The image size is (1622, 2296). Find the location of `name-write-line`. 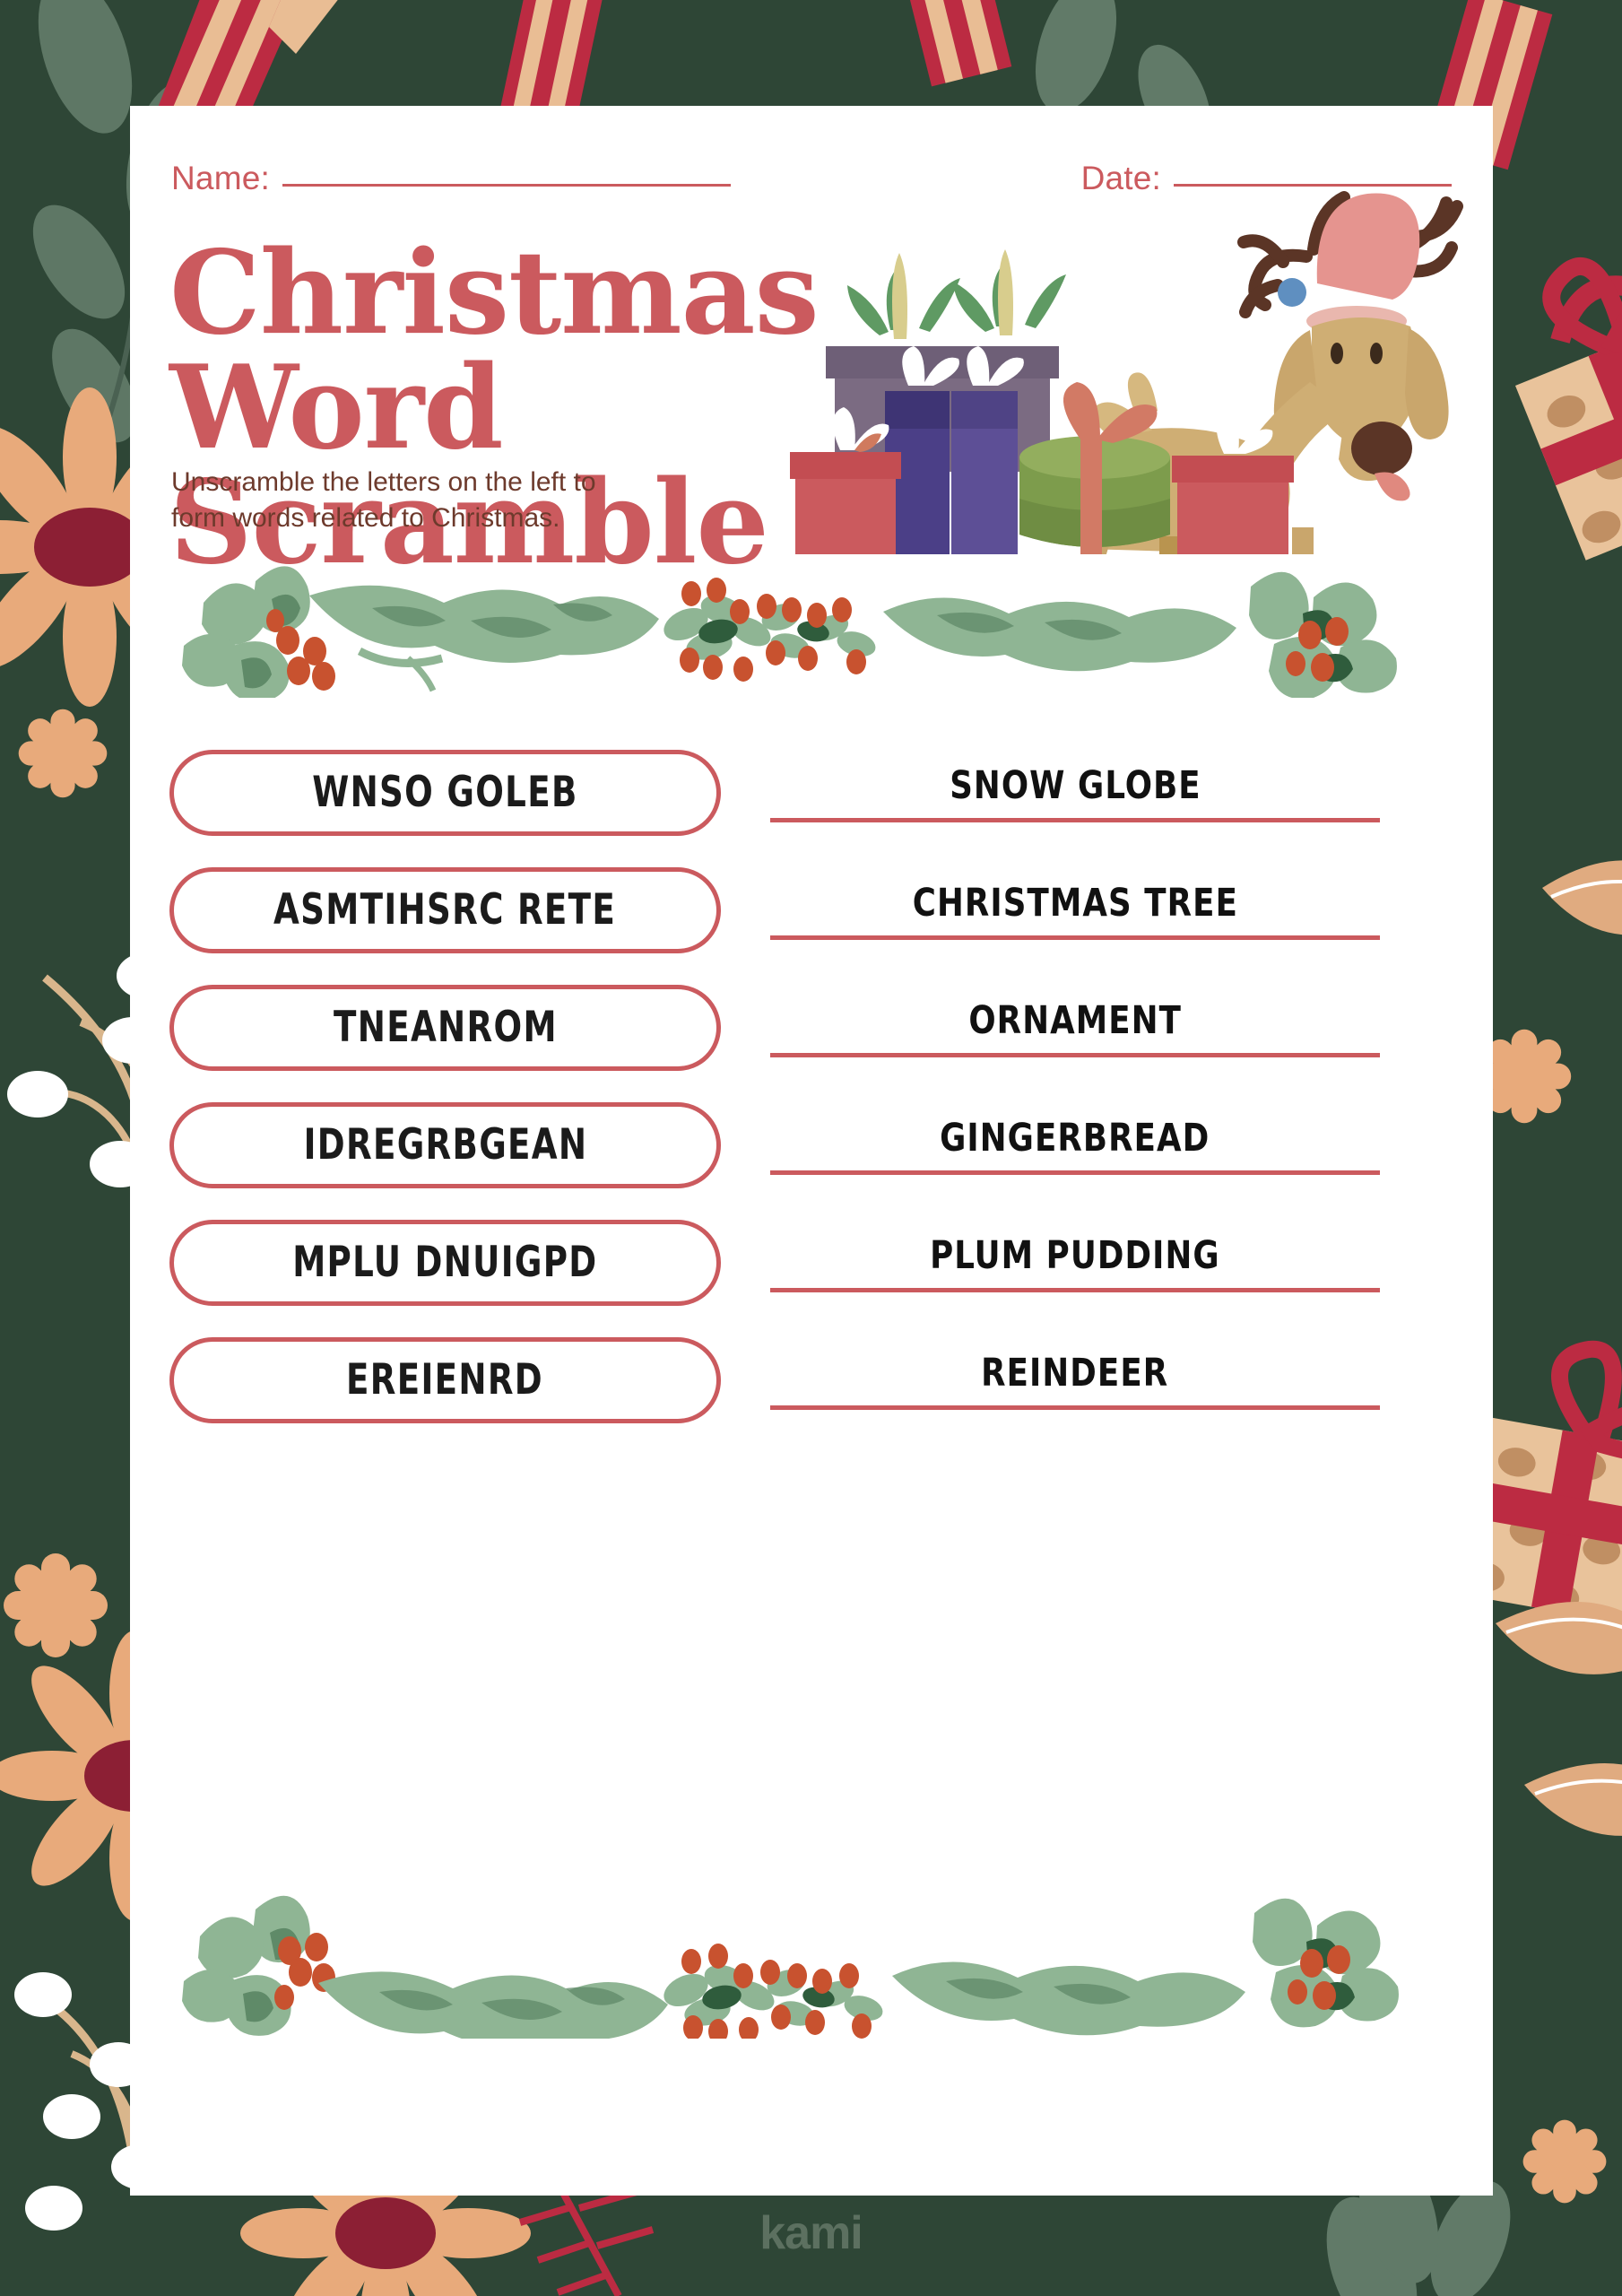

name-write-line is located at coordinates (506, 185).